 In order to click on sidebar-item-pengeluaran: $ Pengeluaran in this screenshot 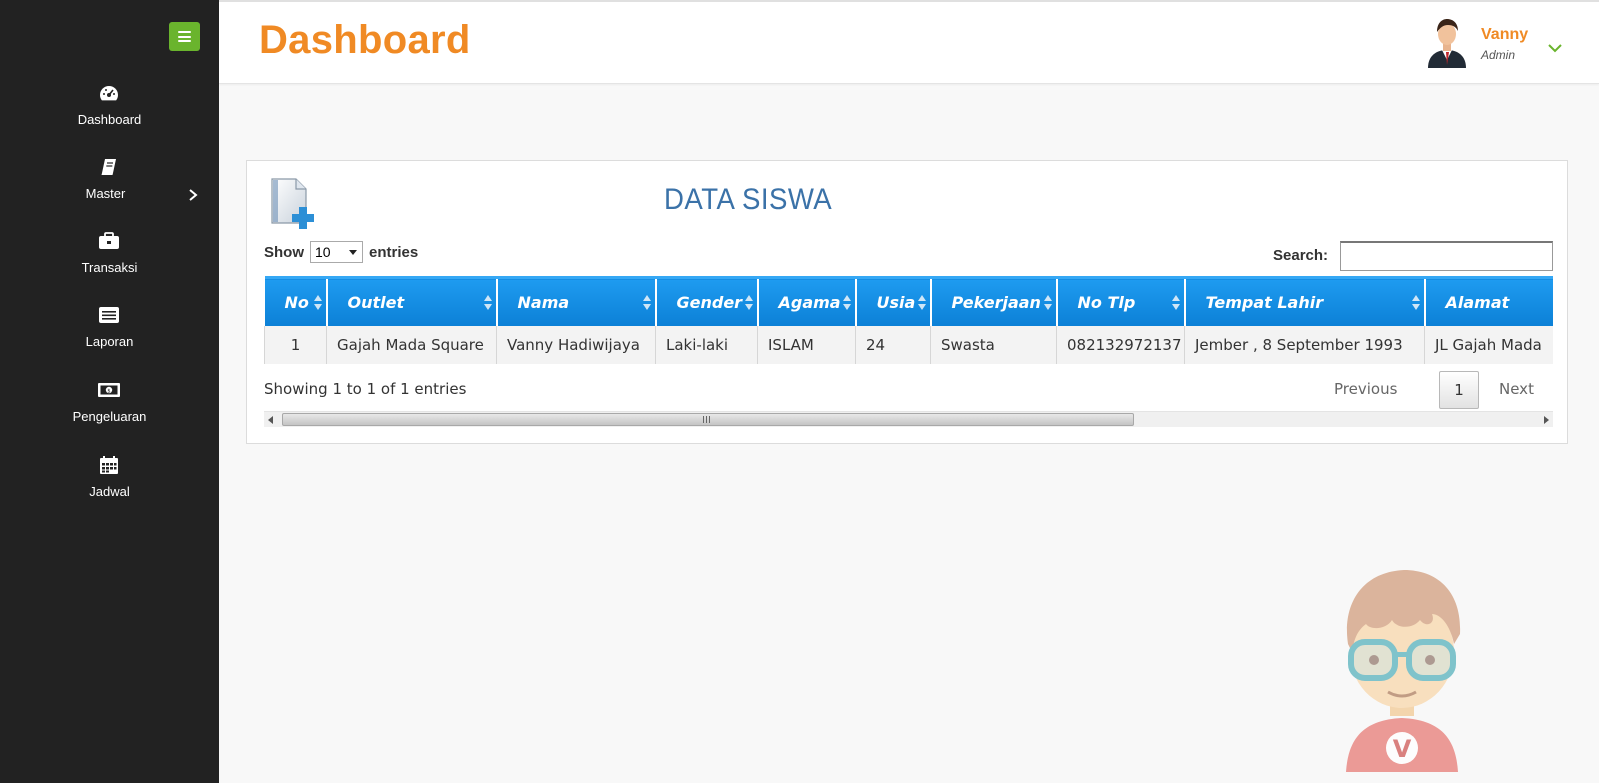, I will do `click(109, 410)`.